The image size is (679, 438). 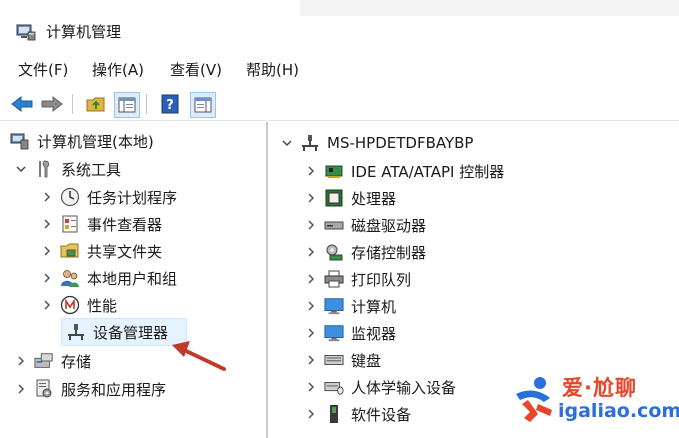 What do you see at coordinates (203, 105) in the screenshot?
I see `action-pane-icon` at bounding box center [203, 105].